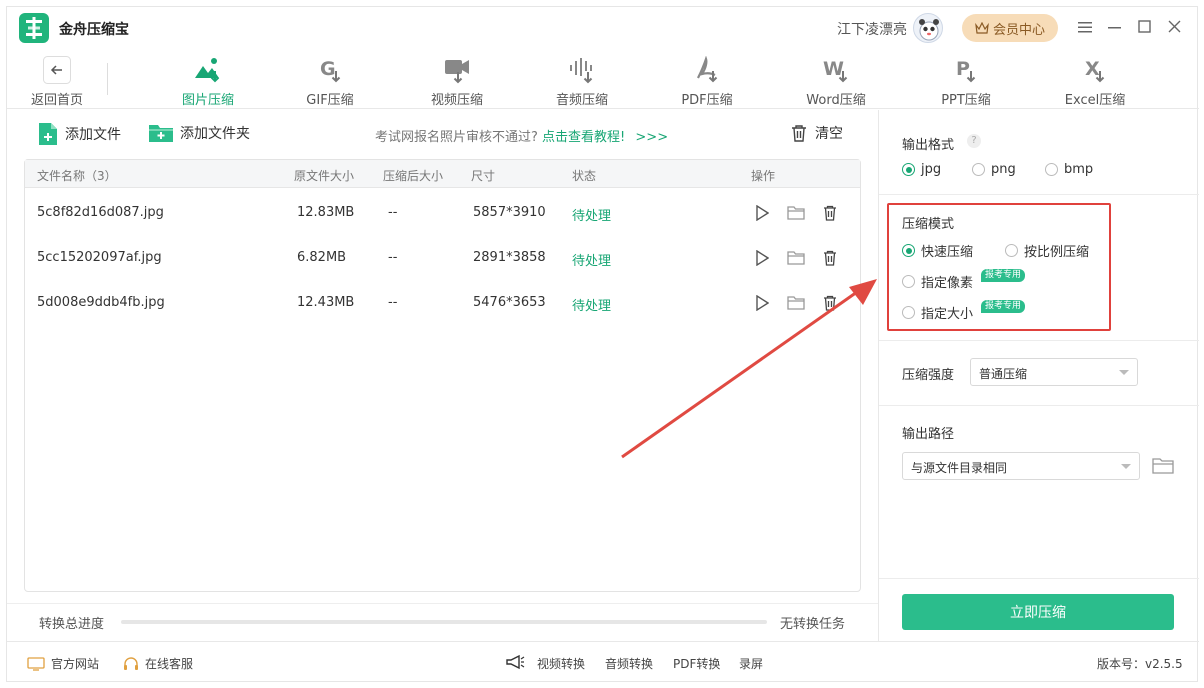 Image resolution: width=1204 pixels, height=688 pixels. Describe the element at coordinates (603, 662) in the screenshot. I see `footer-bar: 官方网站 在线客服 视频转换 音频转换 PDF转换 录屏 版本号：v2.5.5` at that location.